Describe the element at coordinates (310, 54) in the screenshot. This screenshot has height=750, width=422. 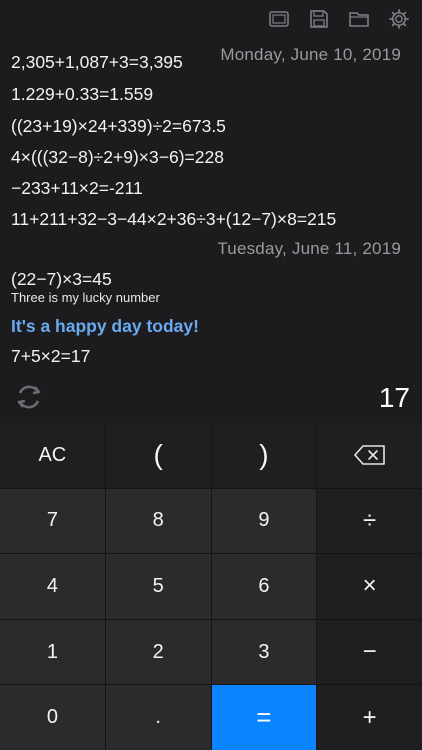
I see `history-date: Monday, June 10, 2019` at that location.